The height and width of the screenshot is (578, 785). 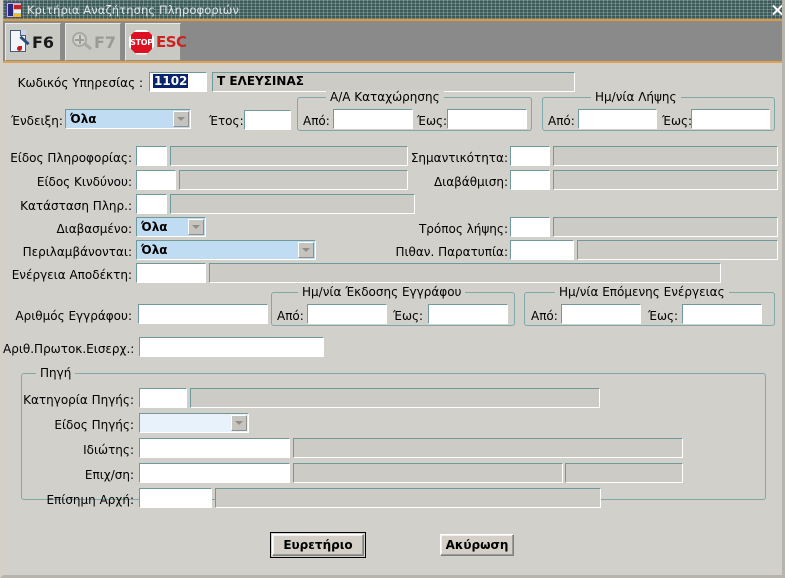 I want to click on source-category-label: Κατηγορία Πηγής:, so click(x=78, y=400).